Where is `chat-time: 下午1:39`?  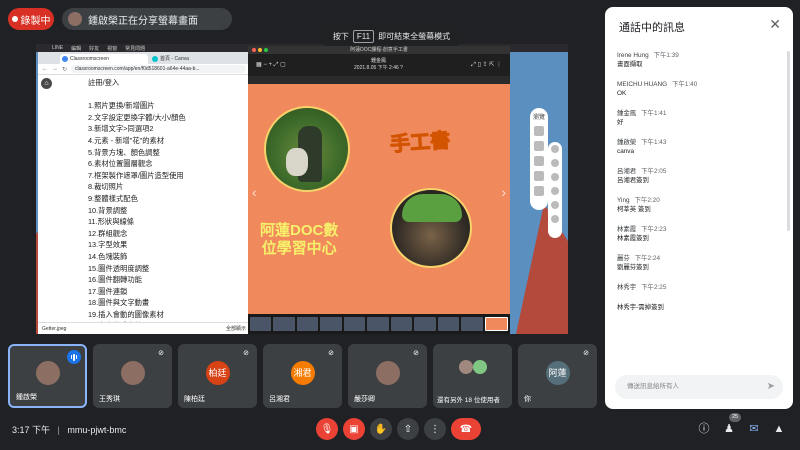
chat-time: 下午1:39 is located at coordinates (666, 55).